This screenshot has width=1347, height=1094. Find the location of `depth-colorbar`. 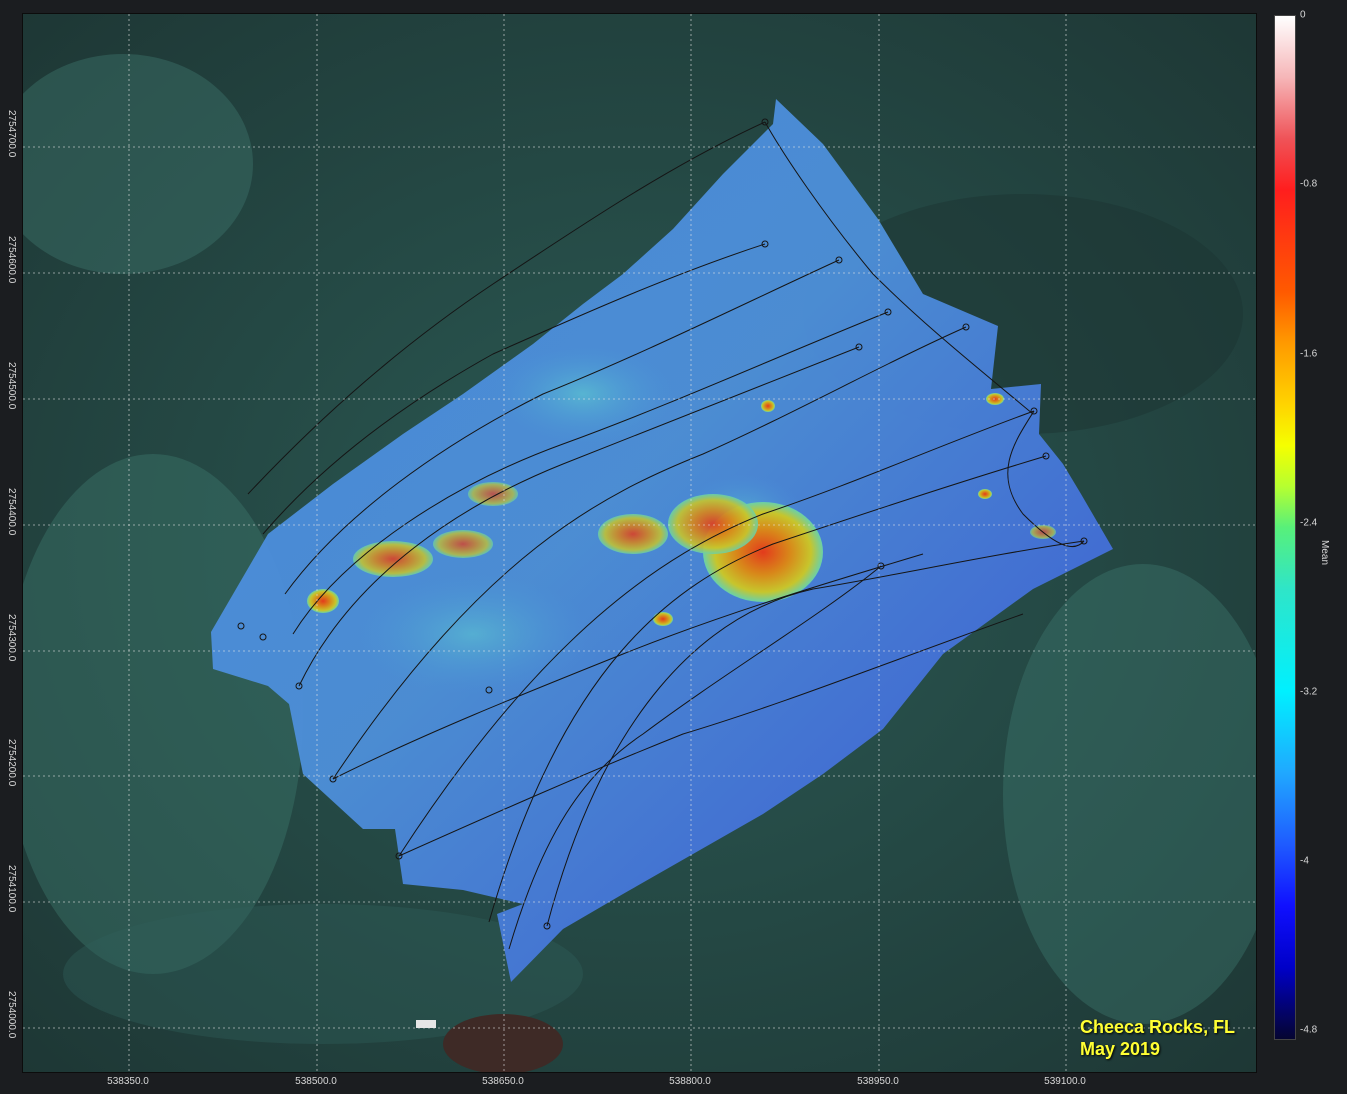

depth-colorbar is located at coordinates (1285, 527).